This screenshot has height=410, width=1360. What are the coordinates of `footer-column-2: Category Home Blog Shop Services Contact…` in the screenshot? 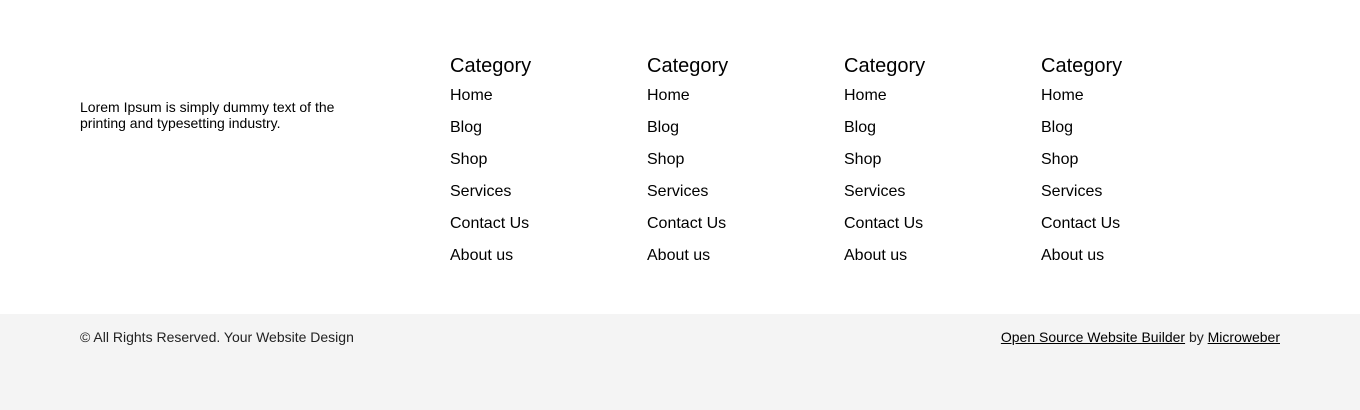 It's located at (737, 166).